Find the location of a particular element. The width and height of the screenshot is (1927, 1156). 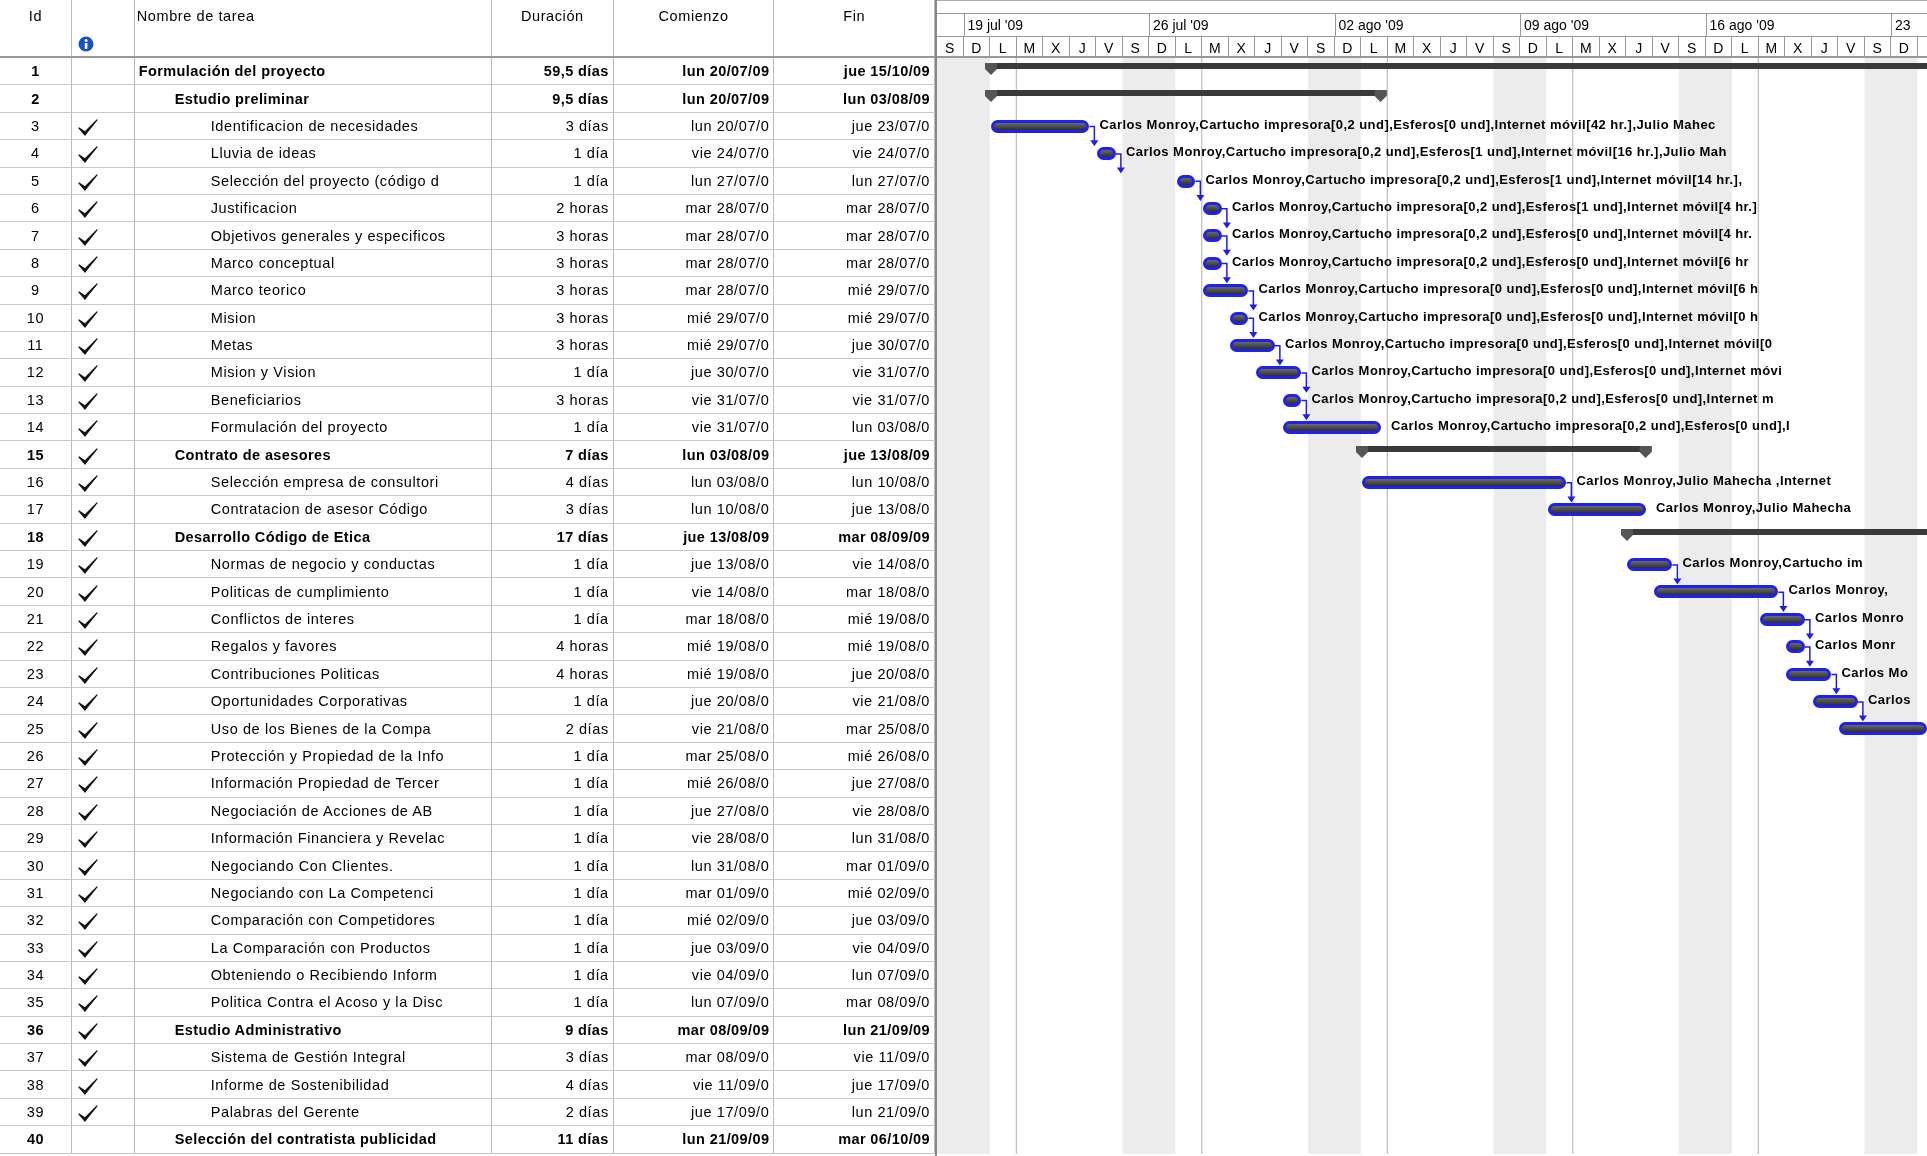

finish-date-cell: jue 23/07/0 is located at coordinates (890, 125).